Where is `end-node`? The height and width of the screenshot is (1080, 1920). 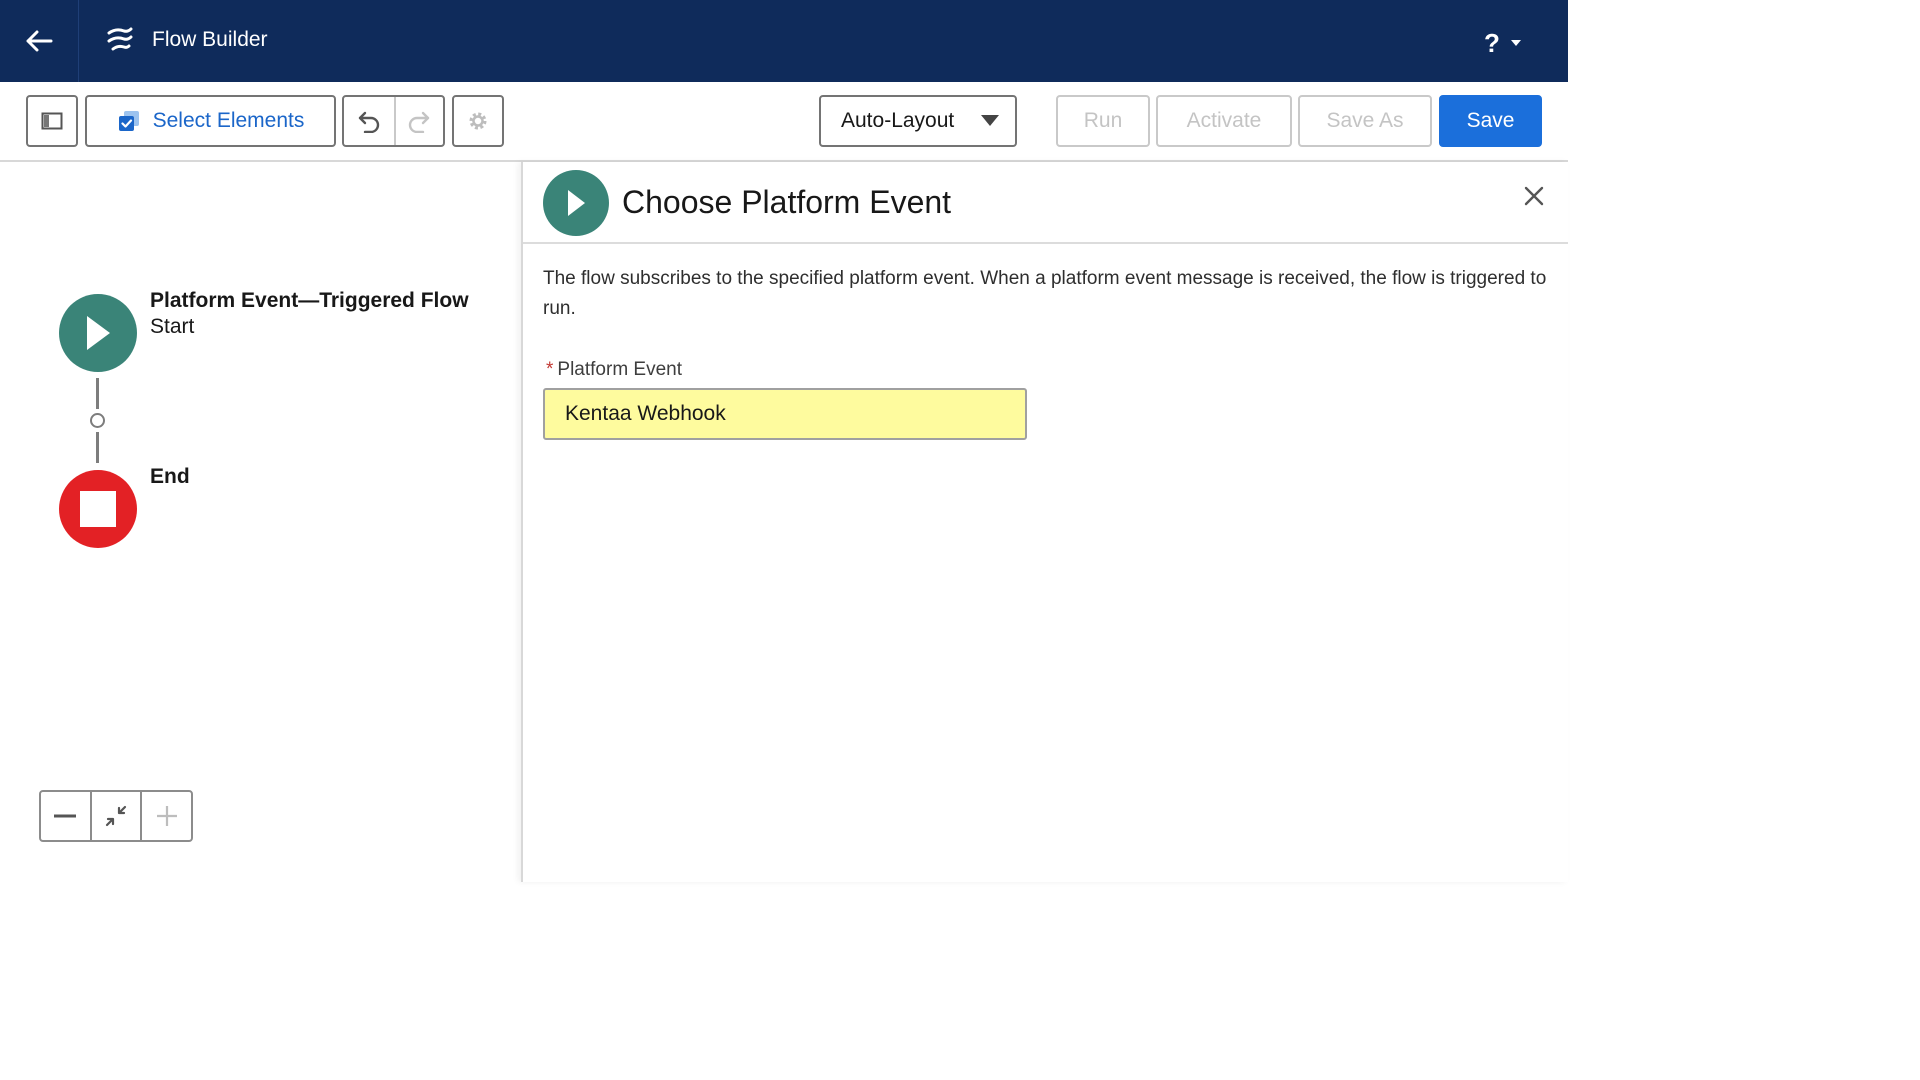
end-node is located at coordinates (98, 509).